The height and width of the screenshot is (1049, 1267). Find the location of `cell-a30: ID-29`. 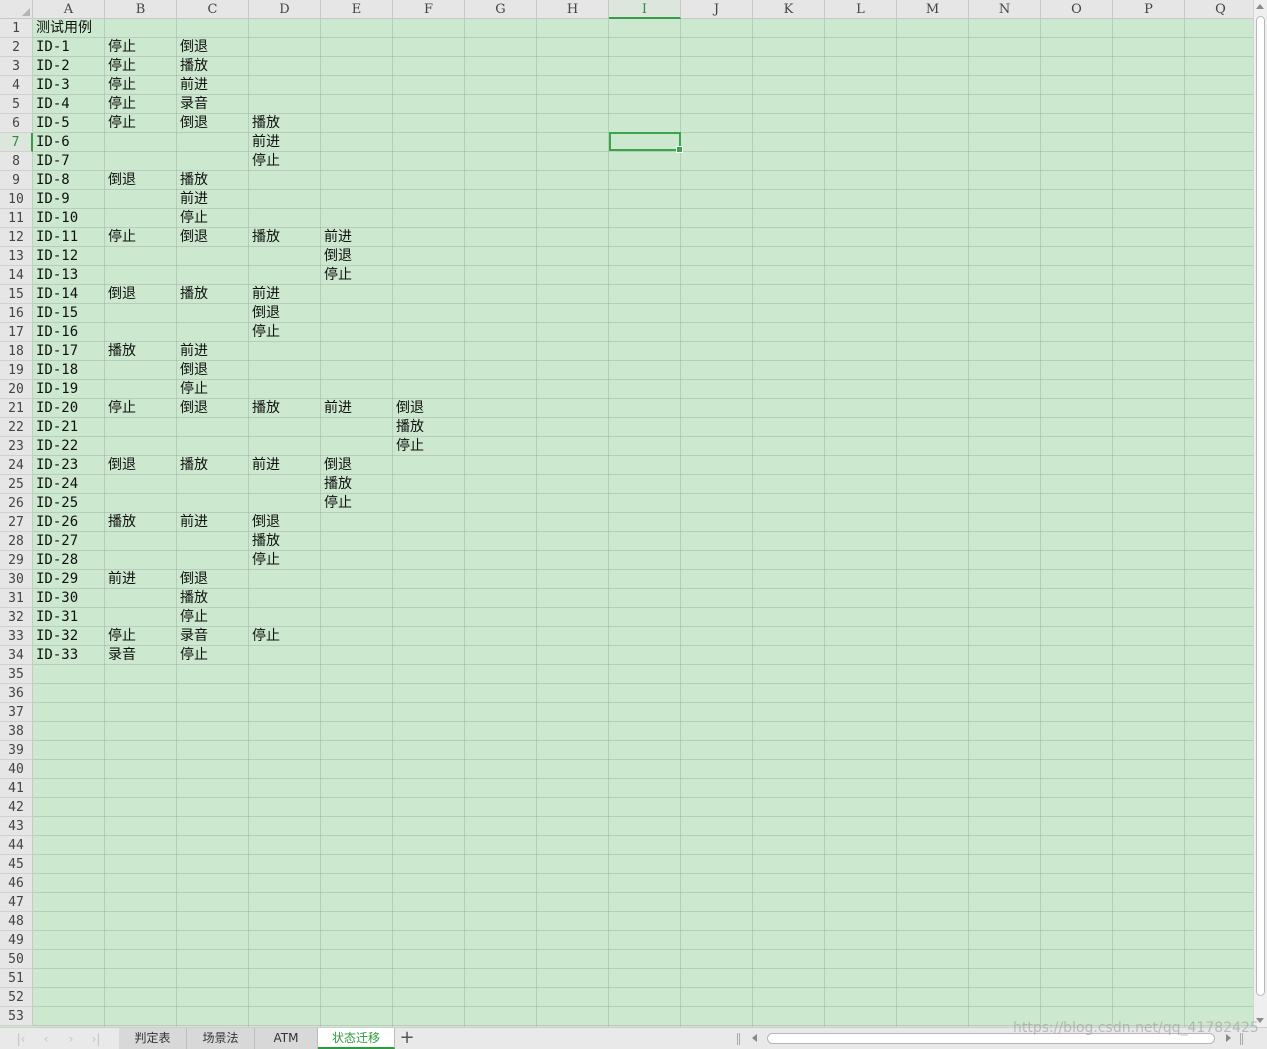

cell-a30: ID-29 is located at coordinates (55, 579).